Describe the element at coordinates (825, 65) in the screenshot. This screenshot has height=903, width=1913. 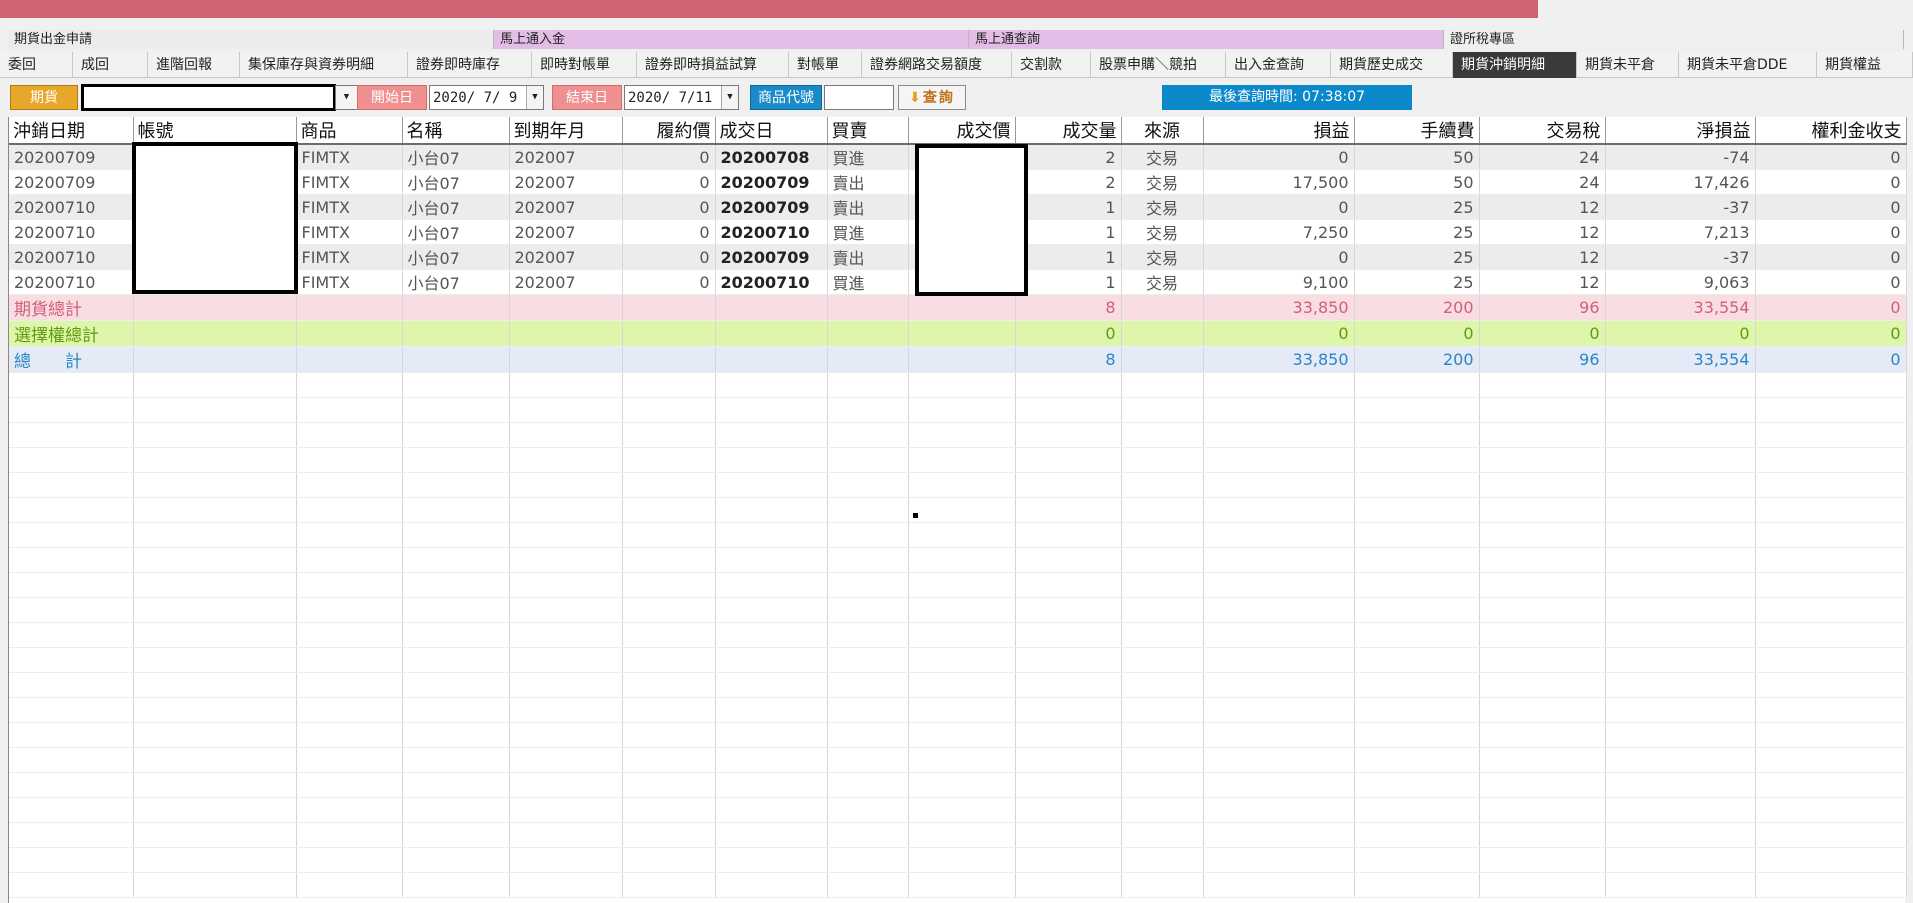
I see `tab-statement: 對帳單` at that location.